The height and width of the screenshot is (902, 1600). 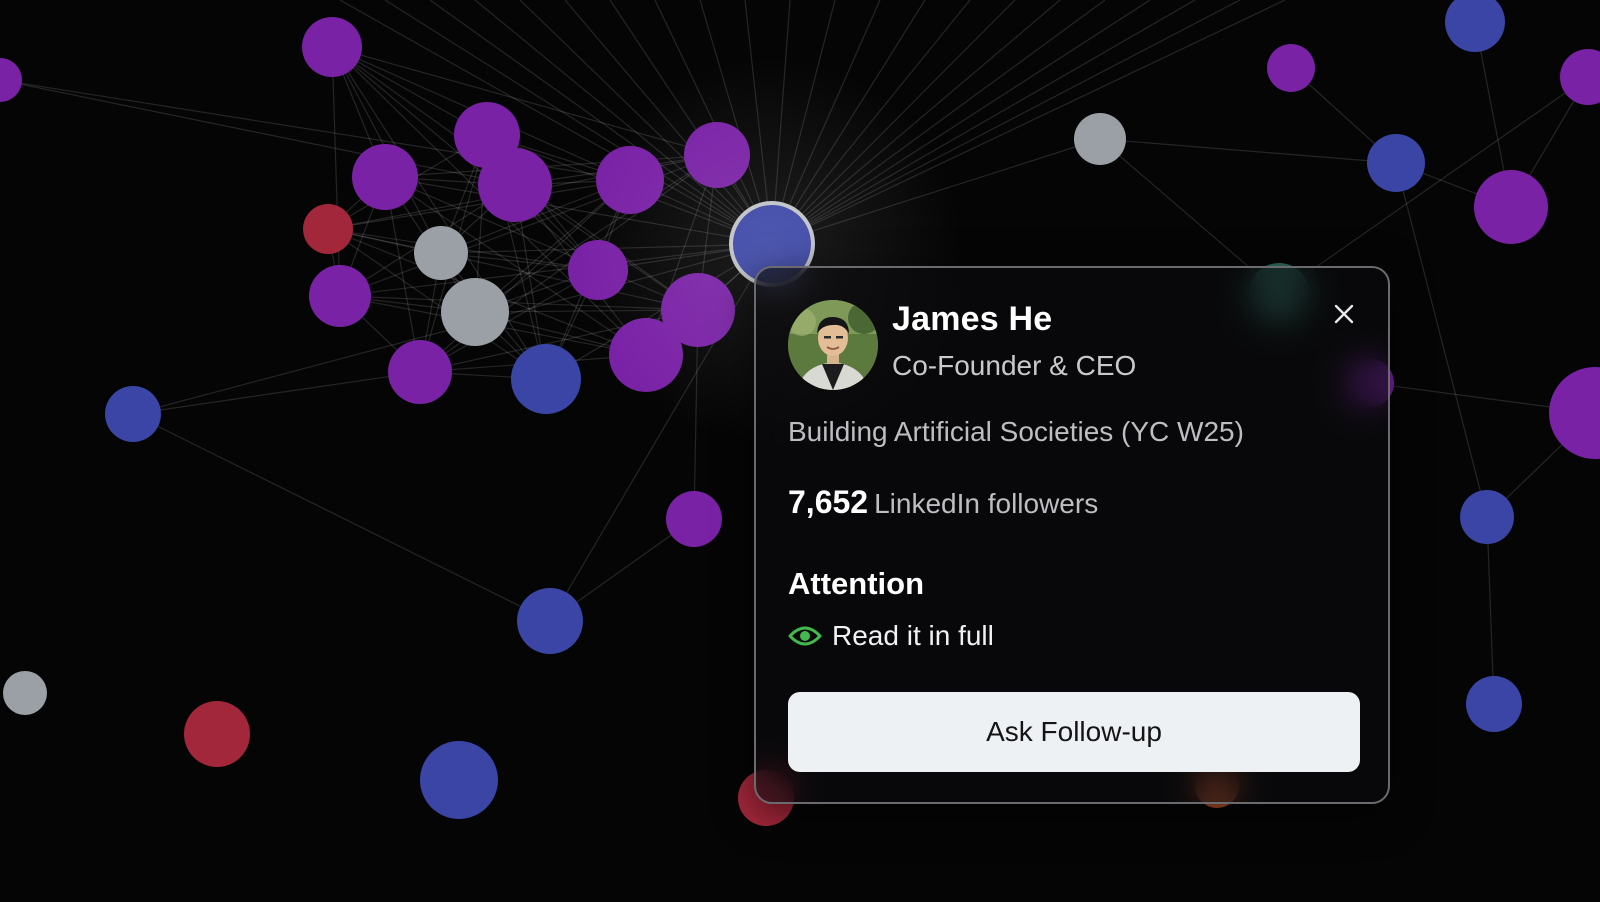 I want to click on eye-icon, so click(x=805, y=636).